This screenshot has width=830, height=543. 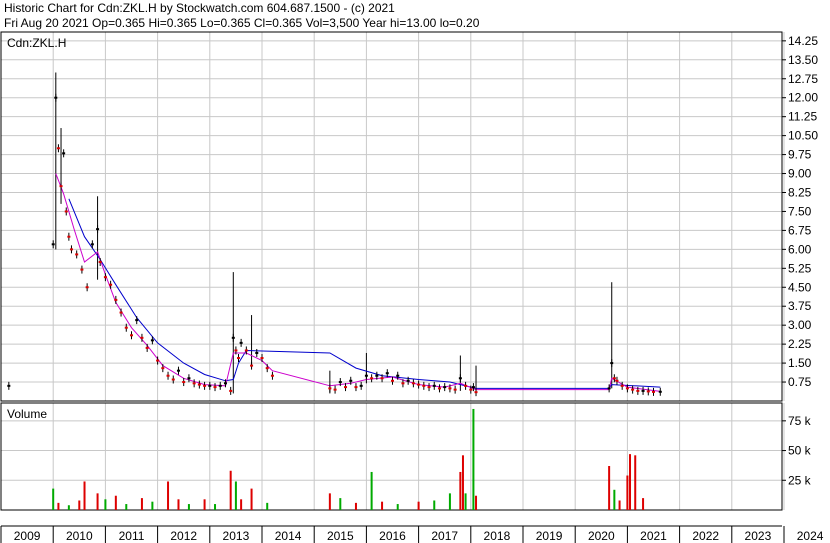 I want to click on year-label: 2018, so click(x=497, y=536).